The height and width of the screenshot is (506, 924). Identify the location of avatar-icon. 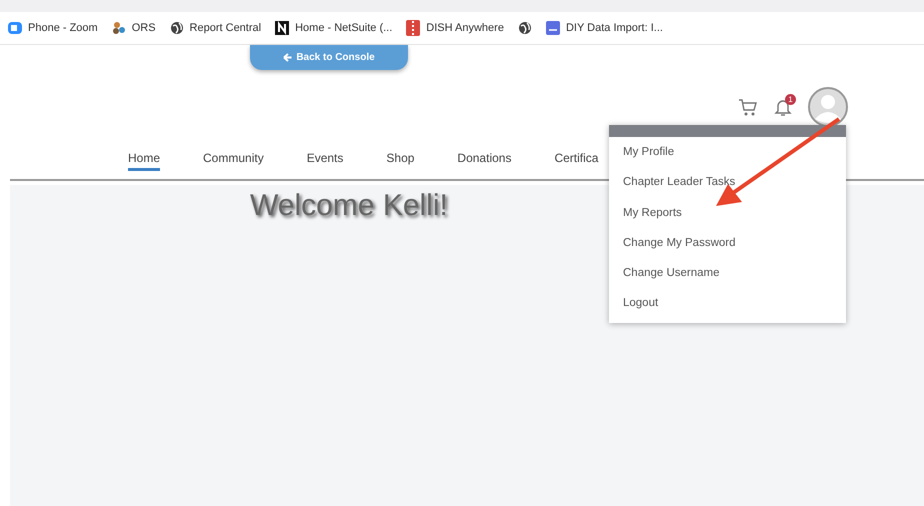
(828, 107).